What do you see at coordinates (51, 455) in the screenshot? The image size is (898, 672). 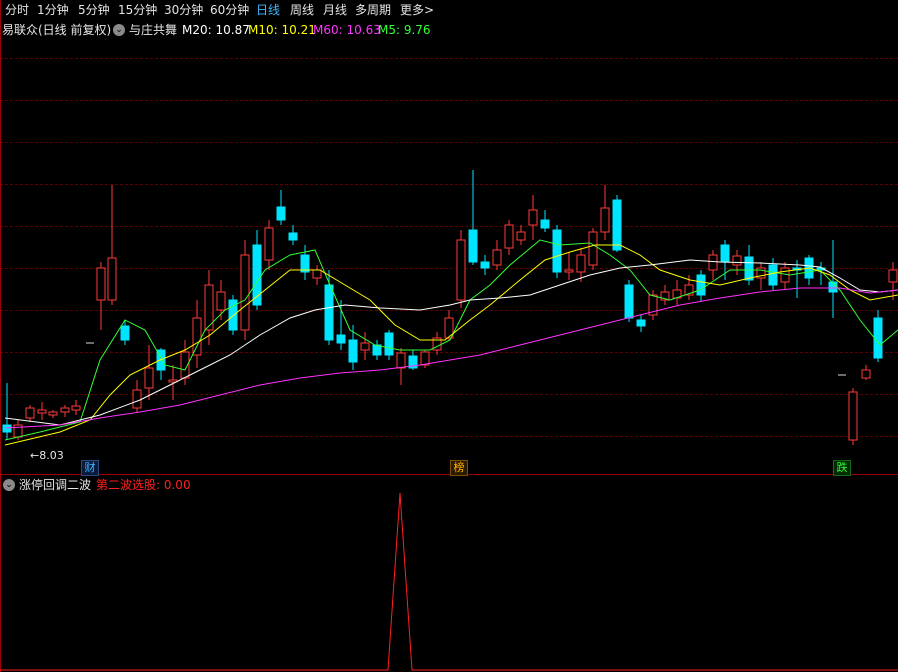 I see `low-price-label: 8.03` at bounding box center [51, 455].